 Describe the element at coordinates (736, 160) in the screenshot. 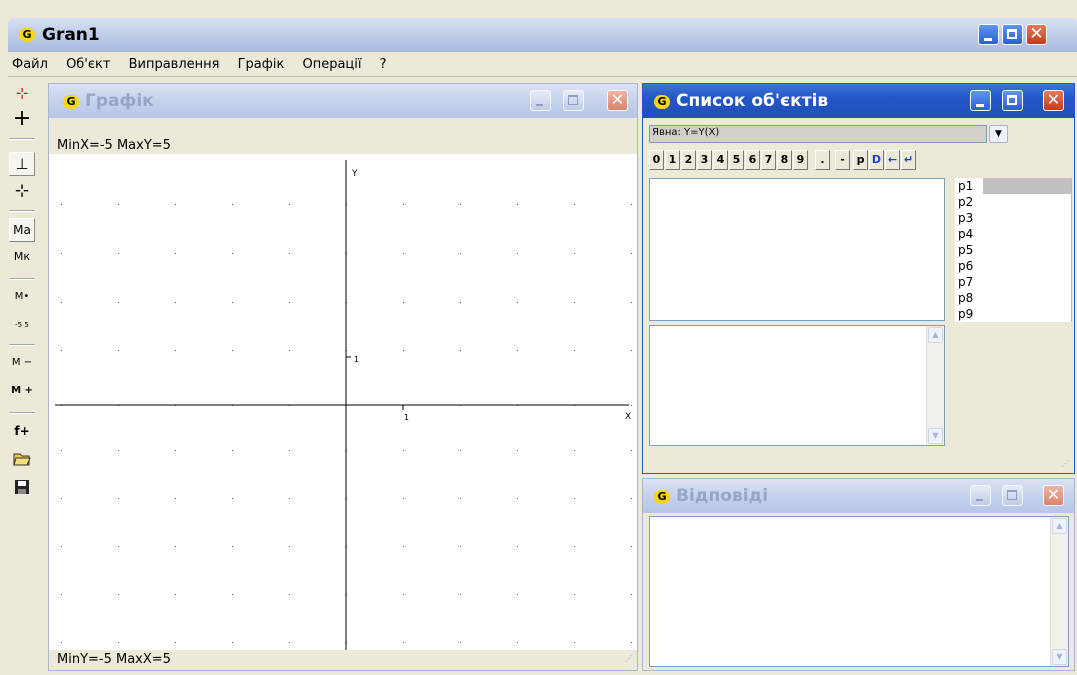

I see `key-5: 5` at that location.